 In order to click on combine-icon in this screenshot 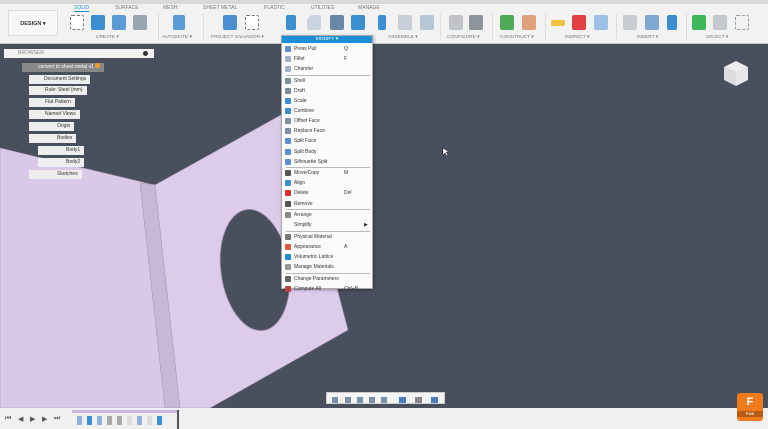, I will do `click(358, 22)`.